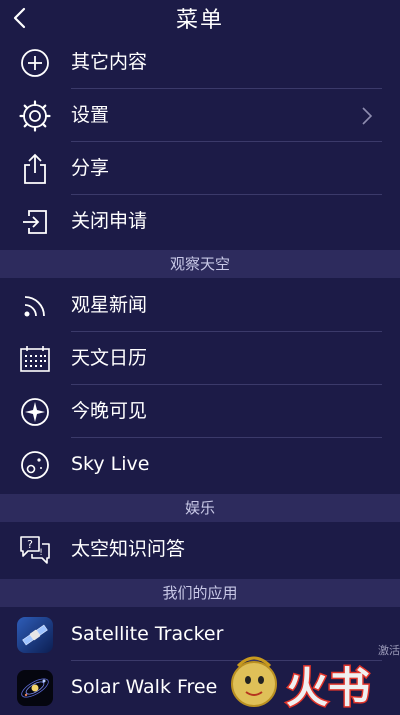 This screenshot has height=715, width=400. What do you see at coordinates (35, 635) in the screenshot?
I see `satellite-app-icon` at bounding box center [35, 635].